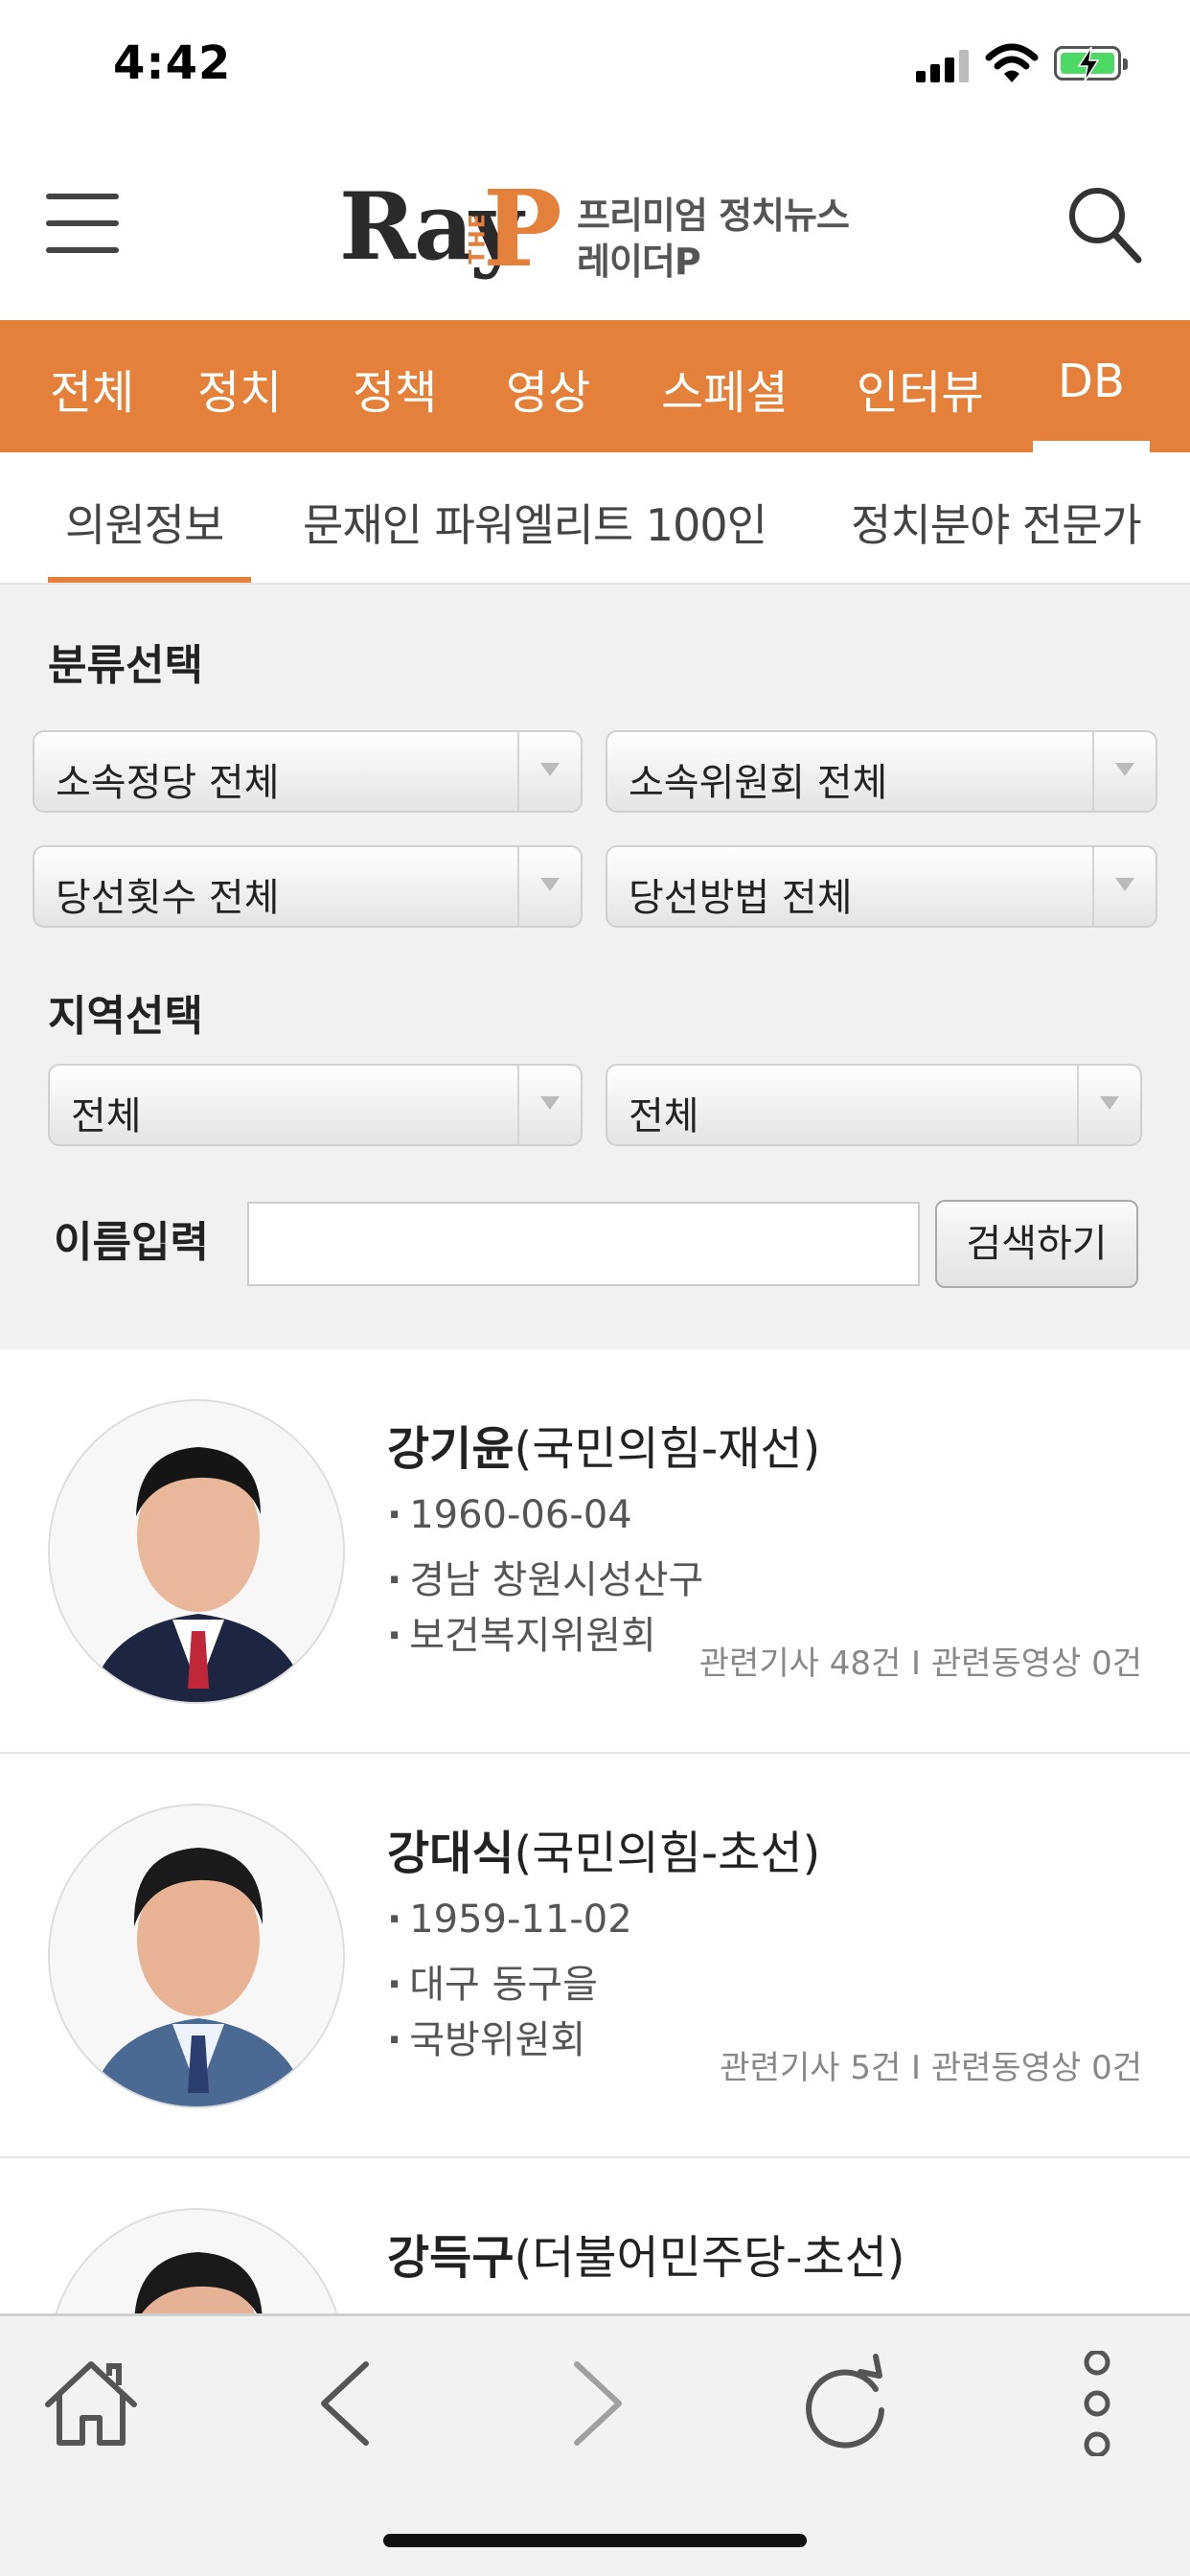 The height and width of the screenshot is (2576, 1190). Describe the element at coordinates (548, 388) in the screenshot. I see `nav-item-video: 영상` at that location.